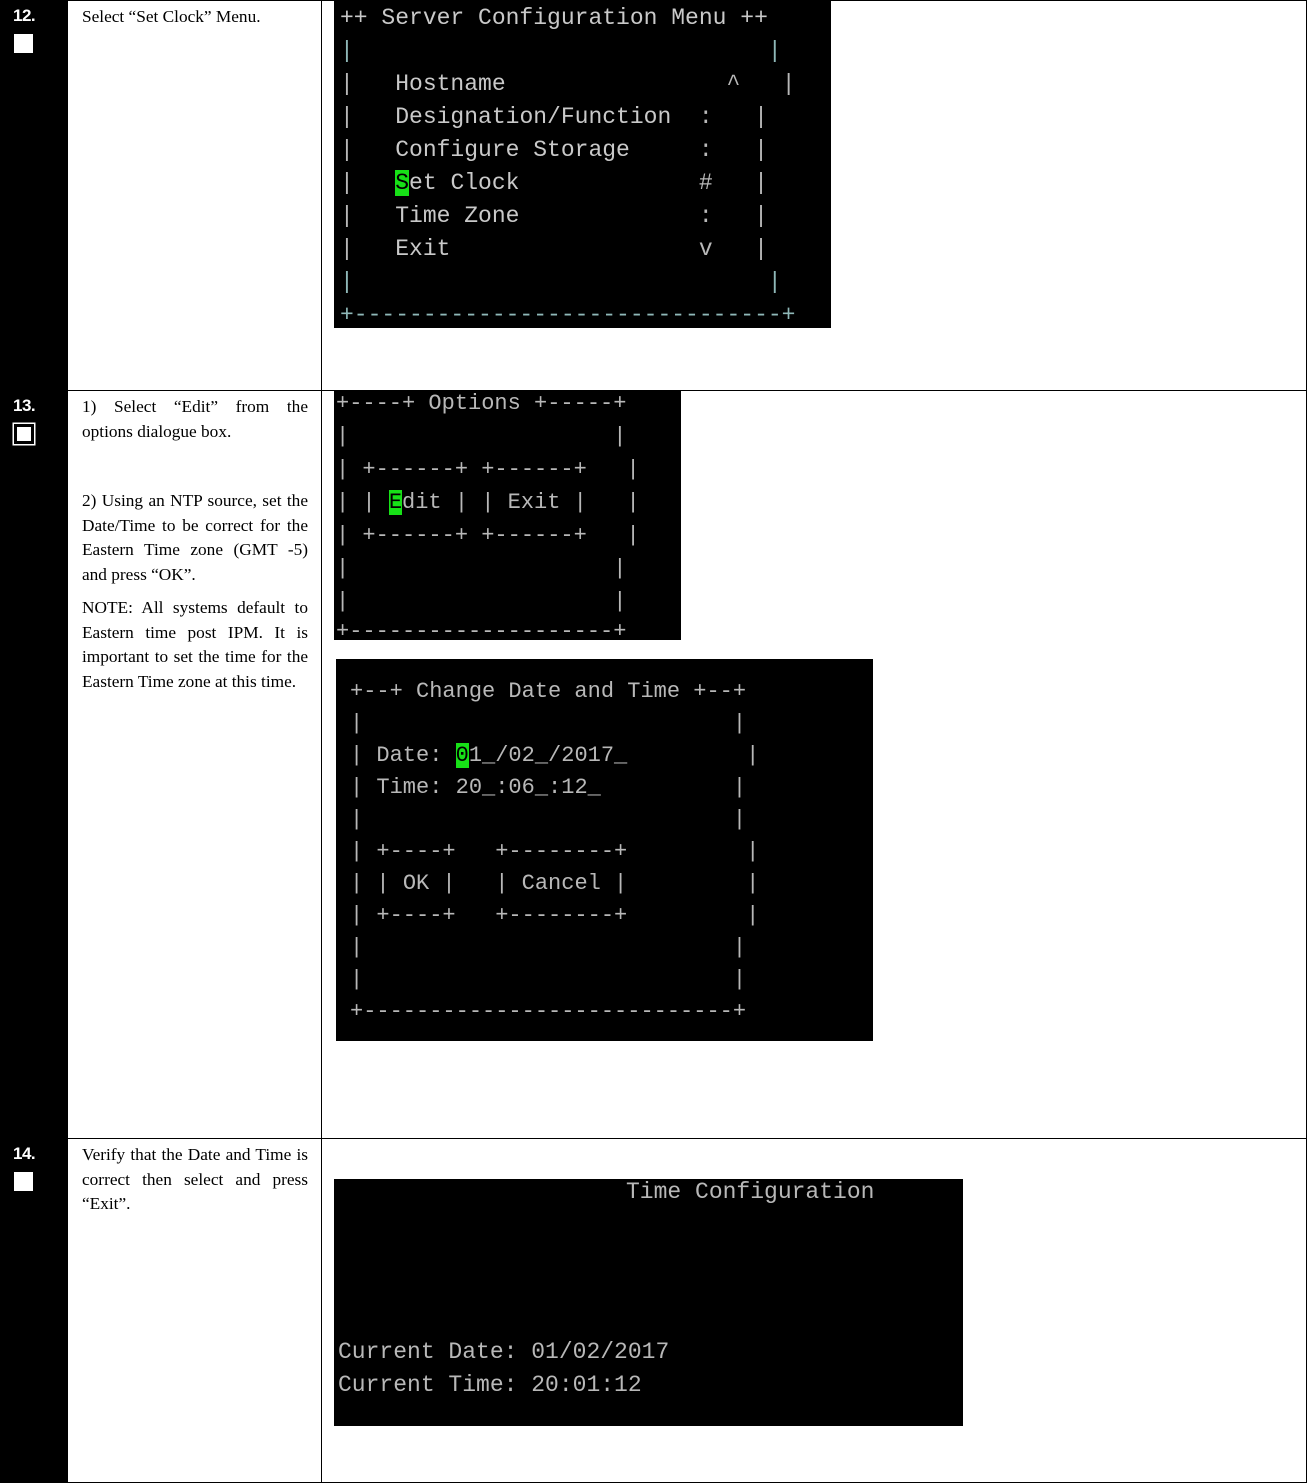 The height and width of the screenshot is (1483, 1307). Describe the element at coordinates (504, 1352) in the screenshot. I see `current-date: Current Date: 01/02/2017` at that location.